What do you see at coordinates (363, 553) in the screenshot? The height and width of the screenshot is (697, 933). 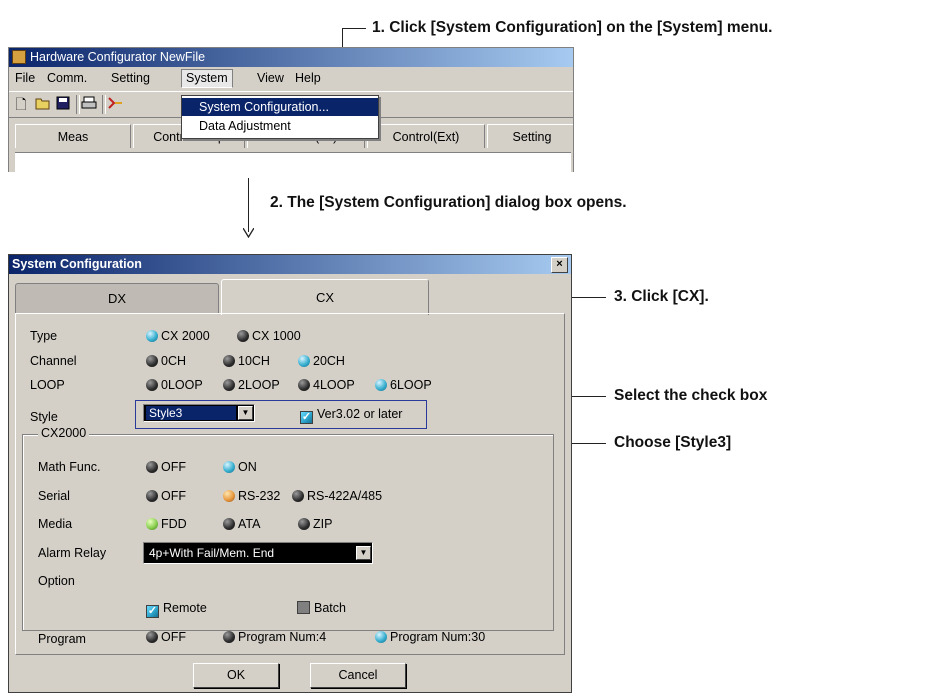 I see `chevron-down-icon: ▼` at bounding box center [363, 553].